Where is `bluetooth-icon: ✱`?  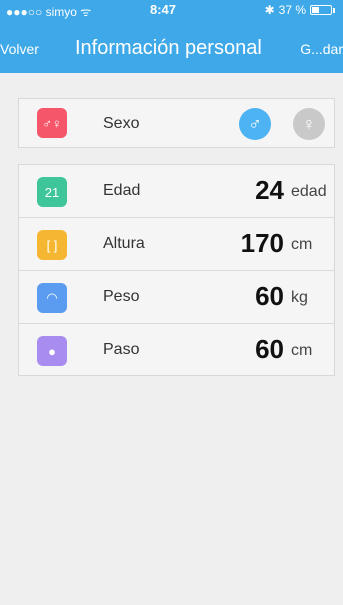 bluetooth-icon: ✱ is located at coordinates (269, 10).